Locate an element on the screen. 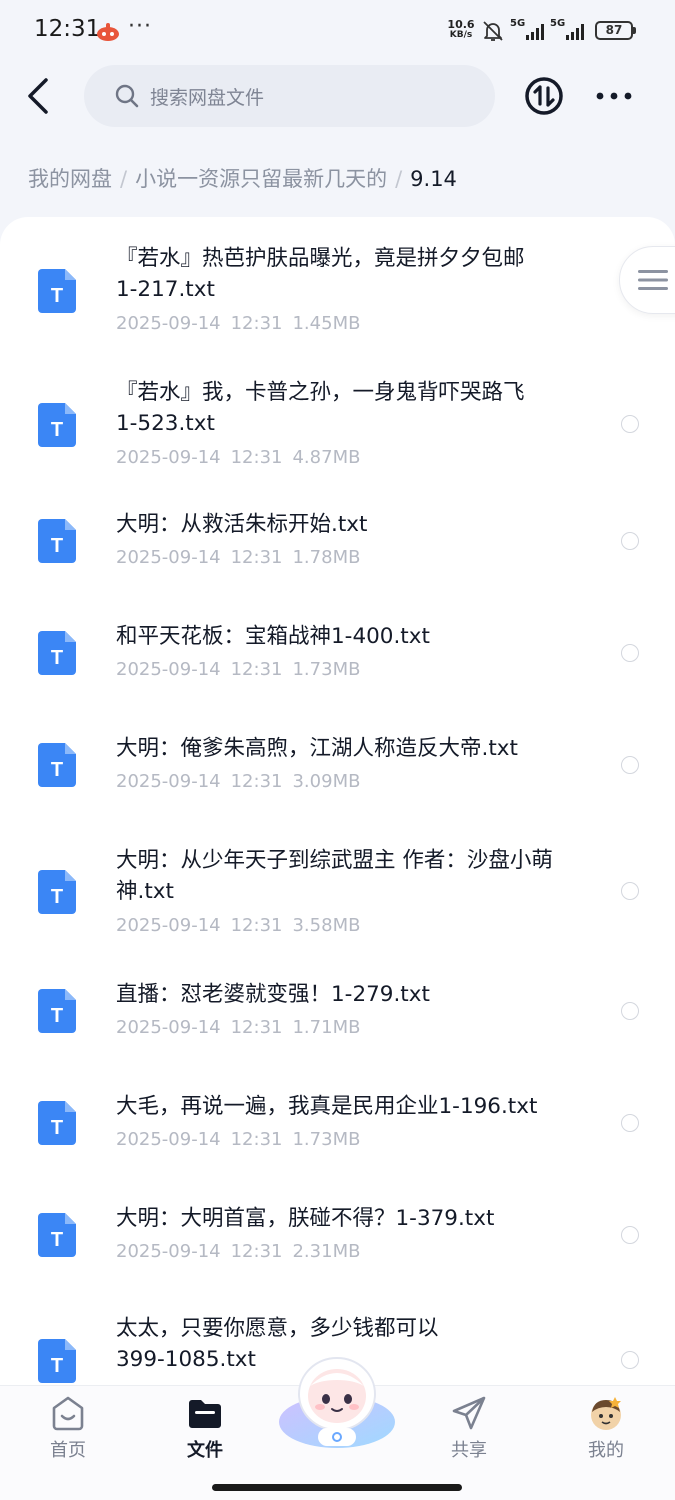  file-name: 和平天花板：宝箱战神1-400.txt is located at coordinates (356, 636).